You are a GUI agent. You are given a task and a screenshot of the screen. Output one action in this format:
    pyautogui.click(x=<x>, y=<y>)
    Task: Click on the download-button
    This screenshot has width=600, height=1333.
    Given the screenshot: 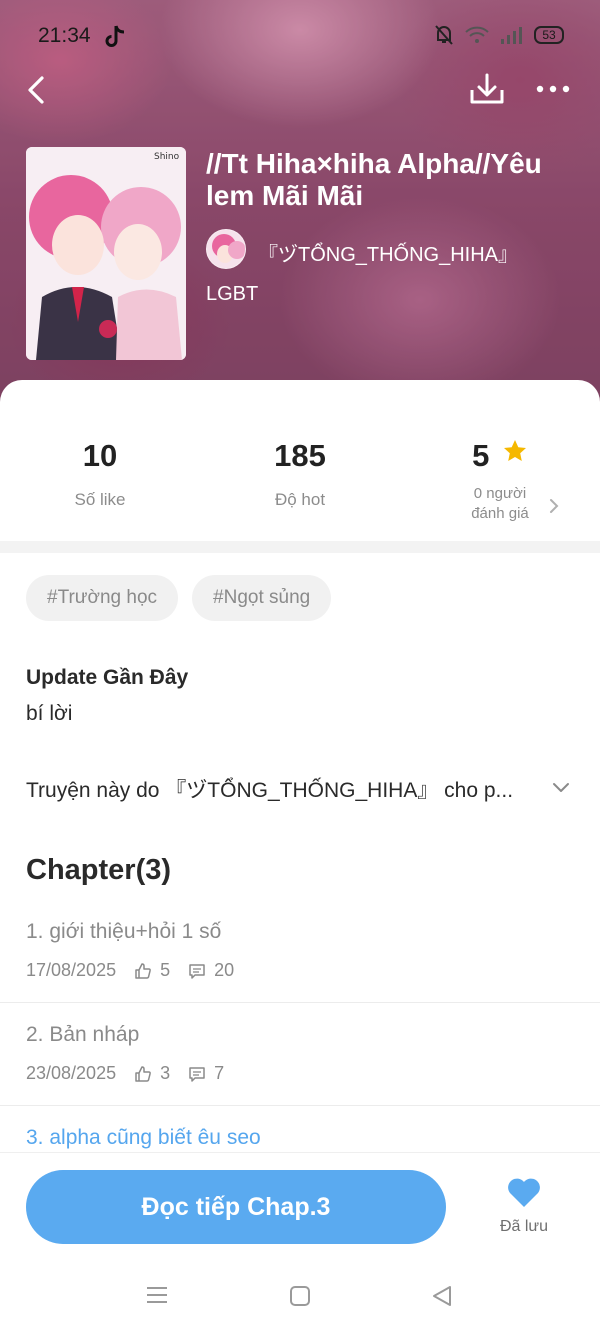 What is the action you would take?
    pyautogui.click(x=487, y=89)
    